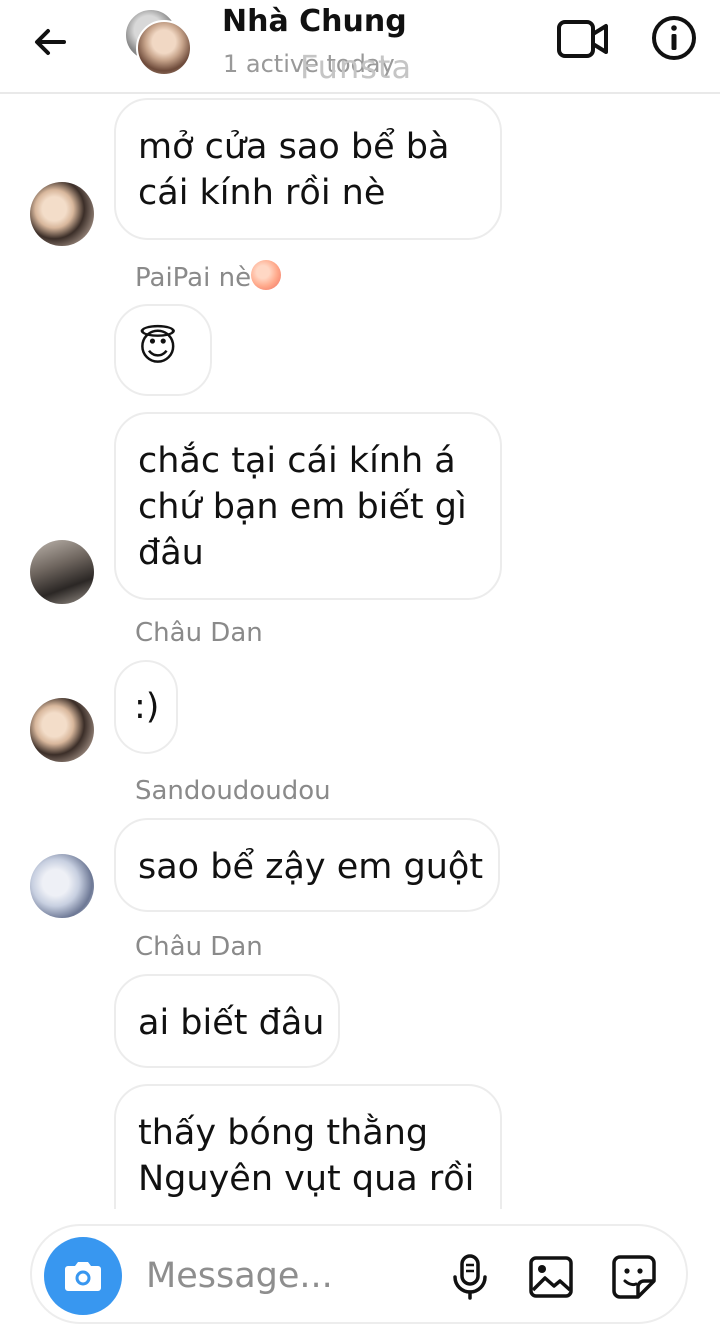 The image size is (720, 1327). I want to click on message-bubble: thấy bóng thằng Nguyên vụt qua rồi, so click(308, 1146).